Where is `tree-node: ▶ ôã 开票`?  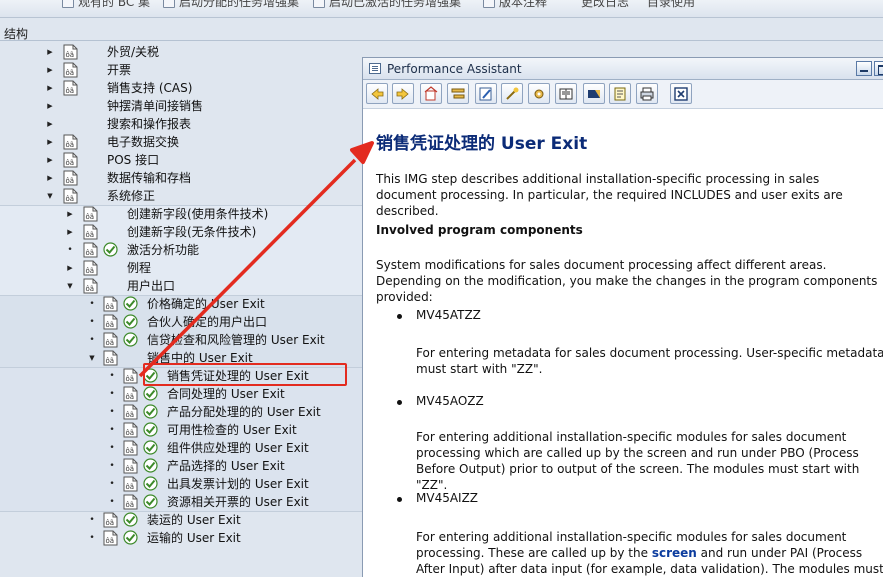 tree-node: ▶ ôã 开票 is located at coordinates (182, 70).